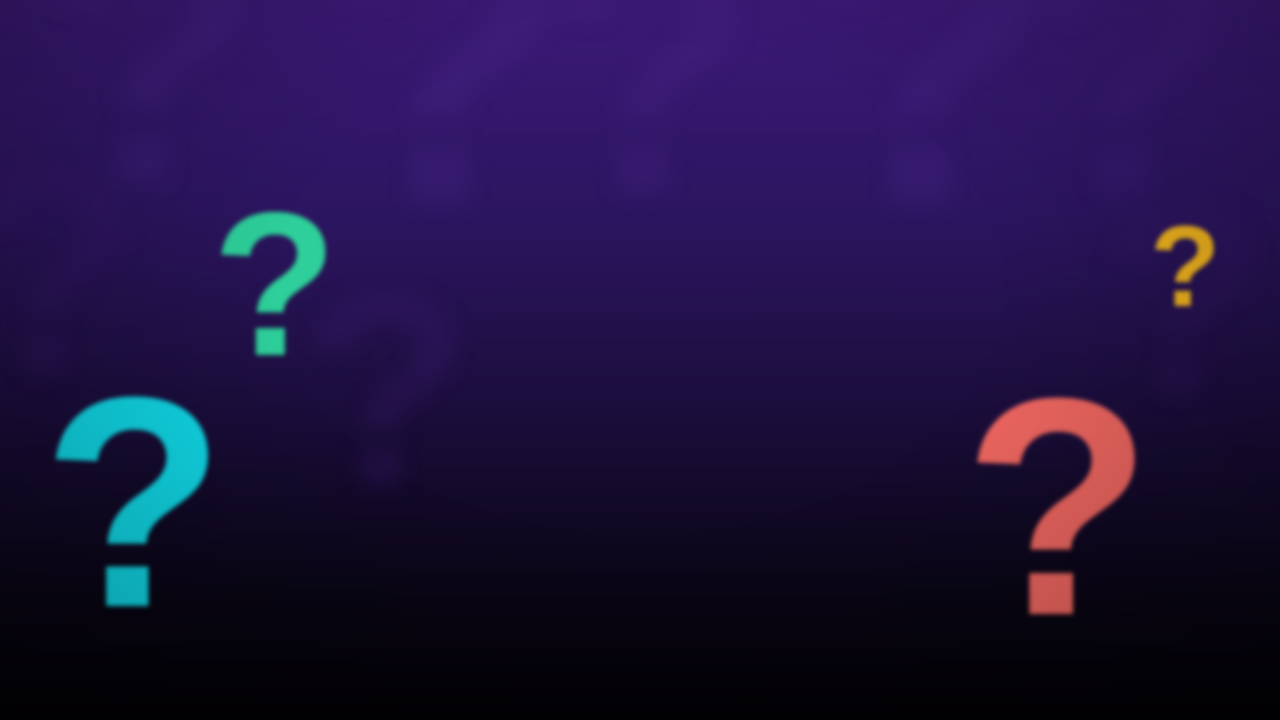 The image size is (1280, 720). I want to click on cyan-question-mark-icon: ?, so click(134, 502).